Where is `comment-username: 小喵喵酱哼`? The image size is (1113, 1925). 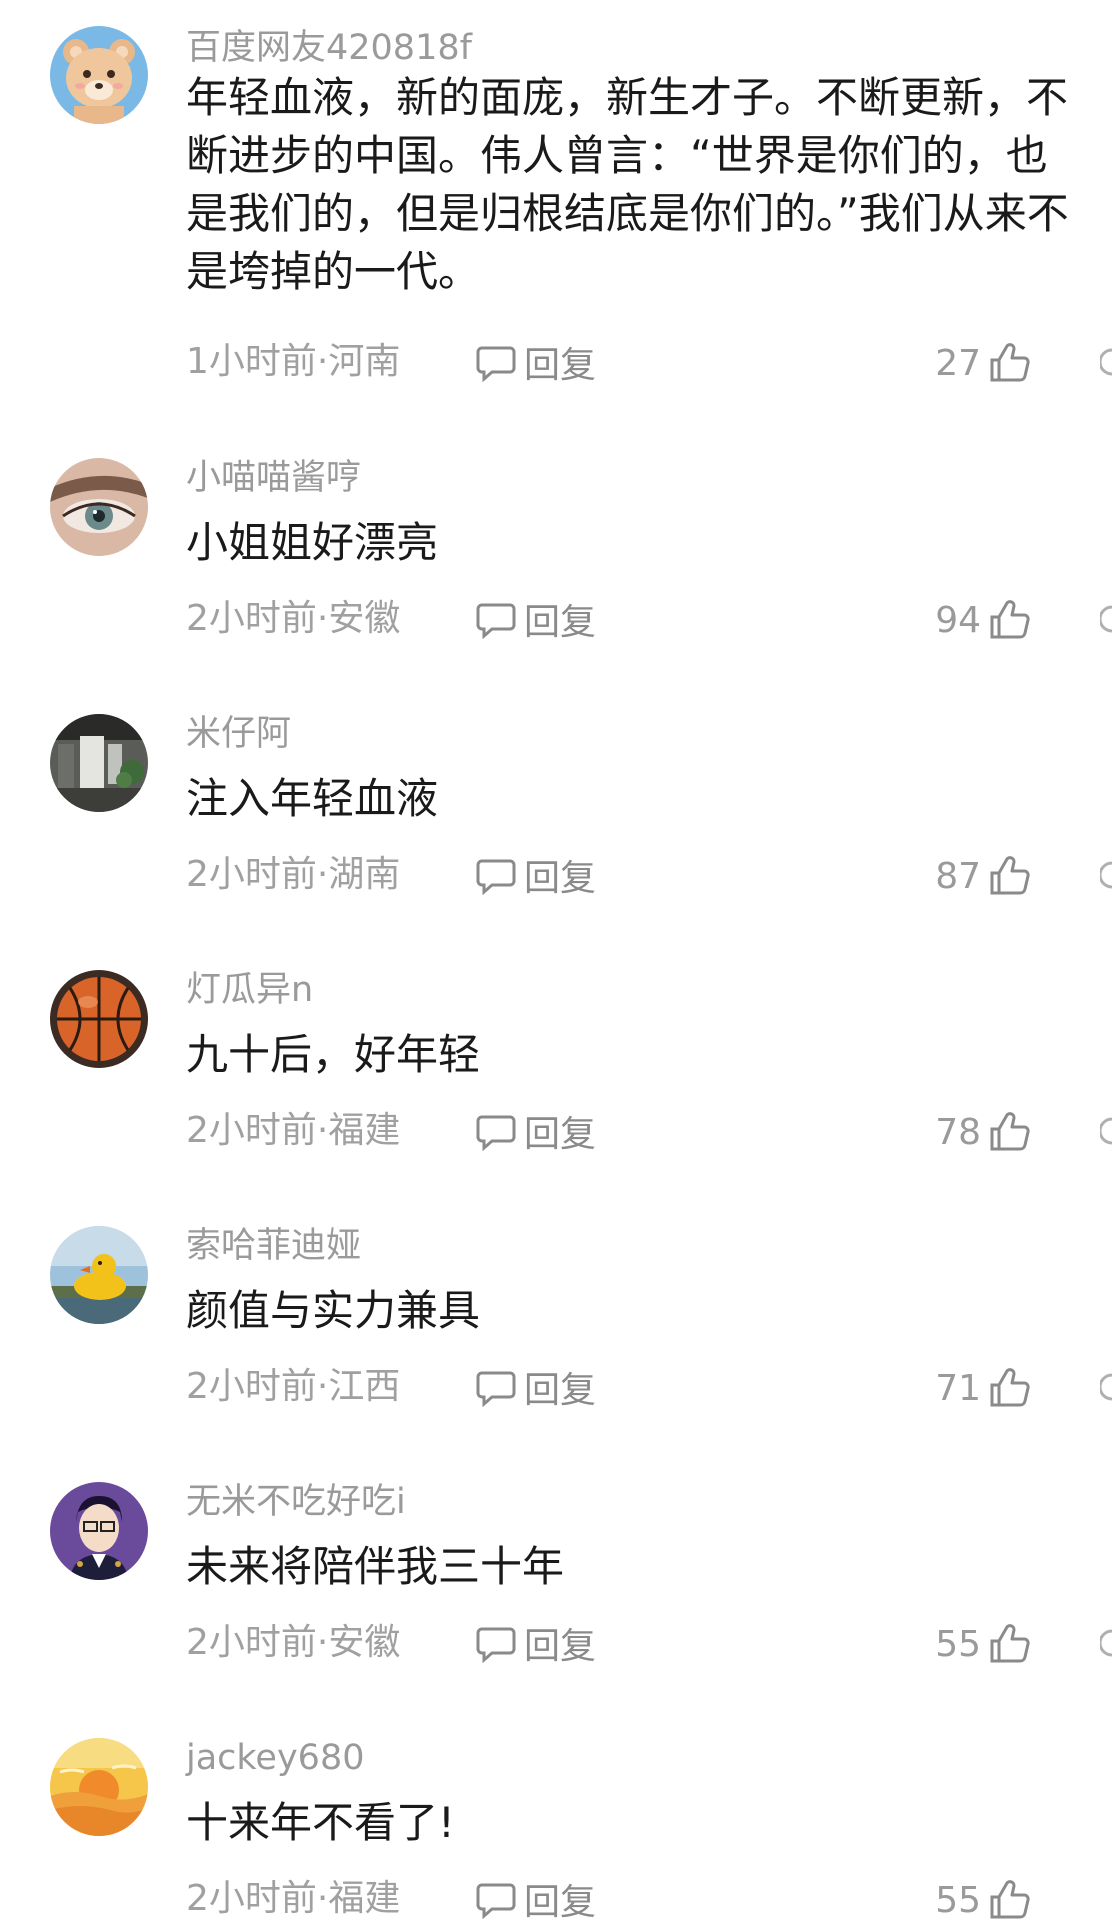 comment-username: 小喵喵酱哼 is located at coordinates (273, 478).